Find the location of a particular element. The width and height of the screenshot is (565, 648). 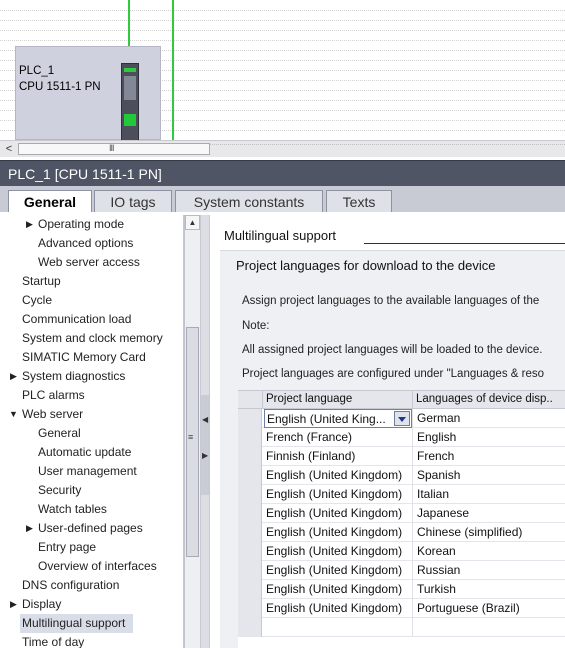

table-row: English (United Kingdom) Korean is located at coordinates (401, 551).